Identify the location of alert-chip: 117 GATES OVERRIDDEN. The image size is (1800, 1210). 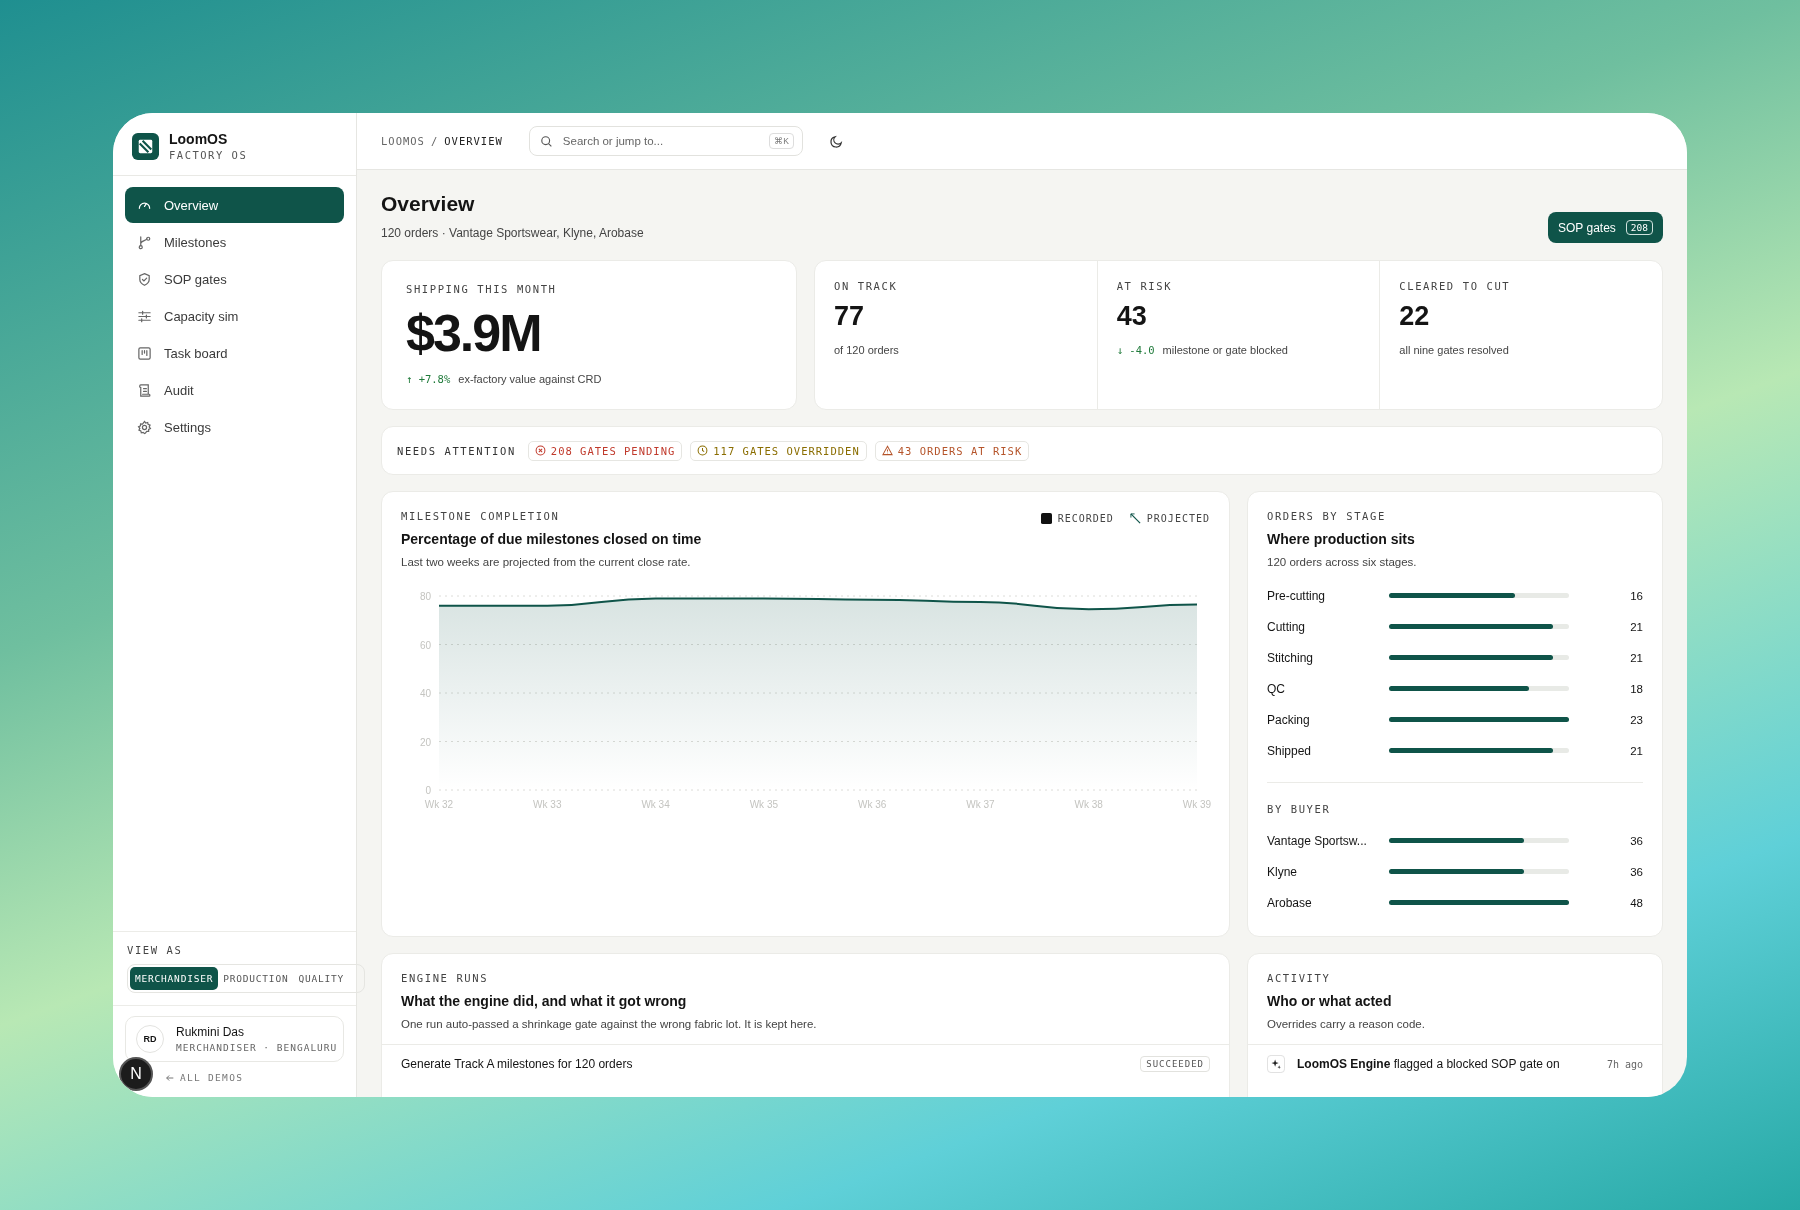
(778, 450).